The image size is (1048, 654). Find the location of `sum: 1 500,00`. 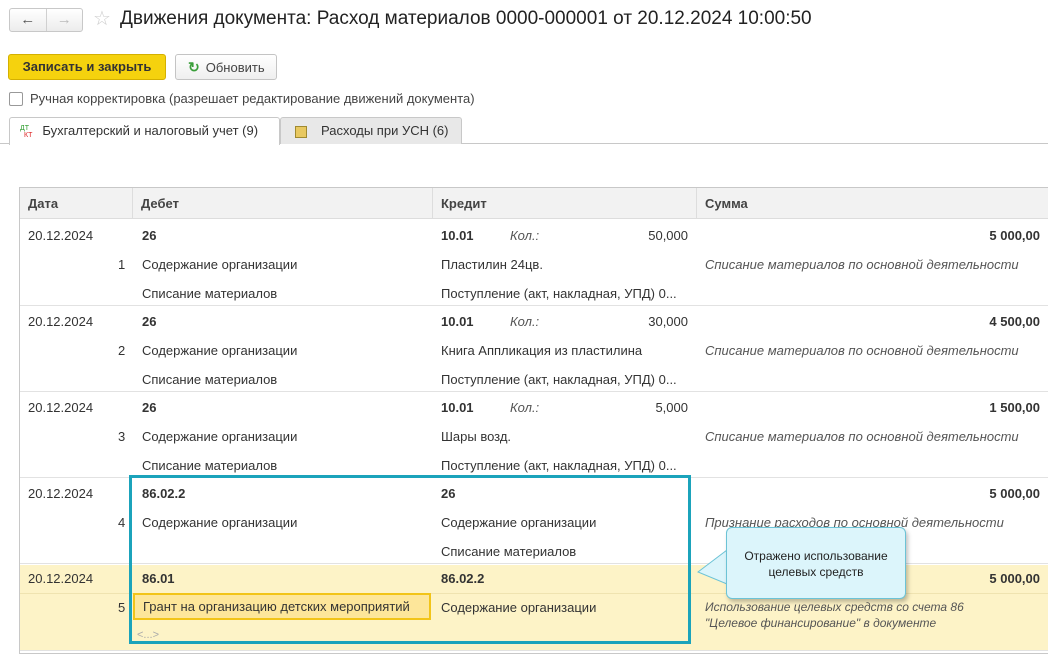

sum: 1 500,00 is located at coordinates (1014, 407).